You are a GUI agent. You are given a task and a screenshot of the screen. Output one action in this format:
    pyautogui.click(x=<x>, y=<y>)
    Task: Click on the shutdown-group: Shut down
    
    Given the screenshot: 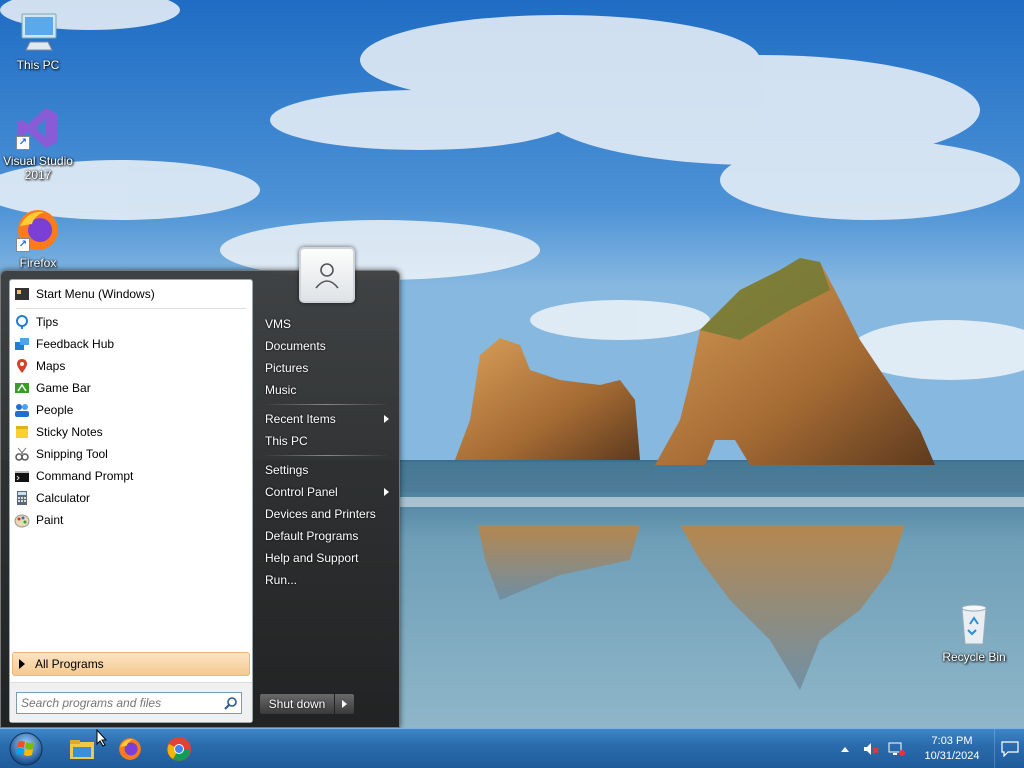 What is the action you would take?
    pyautogui.click(x=307, y=704)
    